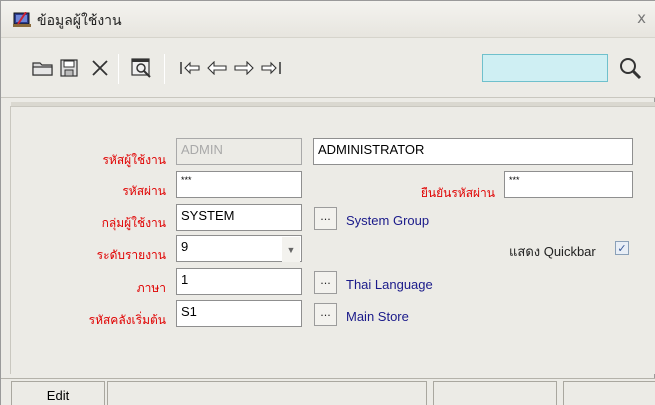 The height and width of the screenshot is (405, 655). Describe the element at coordinates (552, 251) in the screenshot. I see `quickbar-label: แสดง Quickbar` at that location.